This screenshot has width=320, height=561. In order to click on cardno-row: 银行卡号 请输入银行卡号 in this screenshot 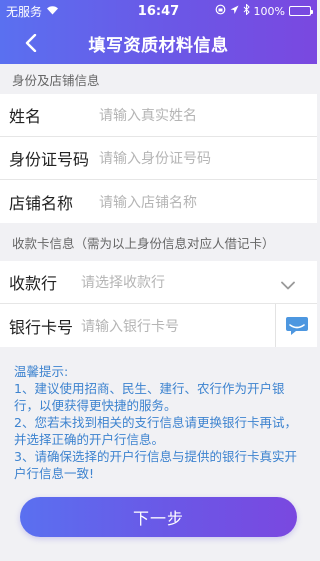, I will do `click(158, 325)`.